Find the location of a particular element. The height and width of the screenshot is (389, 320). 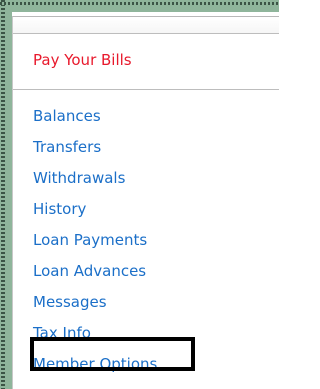

menu-item-messages: Messages is located at coordinates (95, 306).